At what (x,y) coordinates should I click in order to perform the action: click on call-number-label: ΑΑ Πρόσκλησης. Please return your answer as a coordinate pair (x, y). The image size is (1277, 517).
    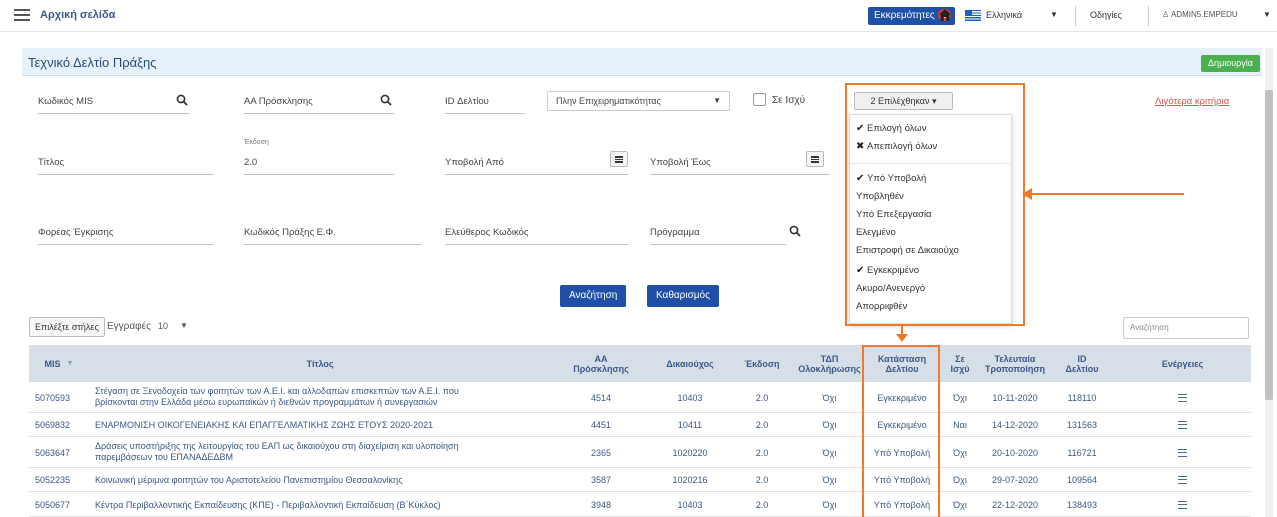
    Looking at the image, I should click on (278, 101).